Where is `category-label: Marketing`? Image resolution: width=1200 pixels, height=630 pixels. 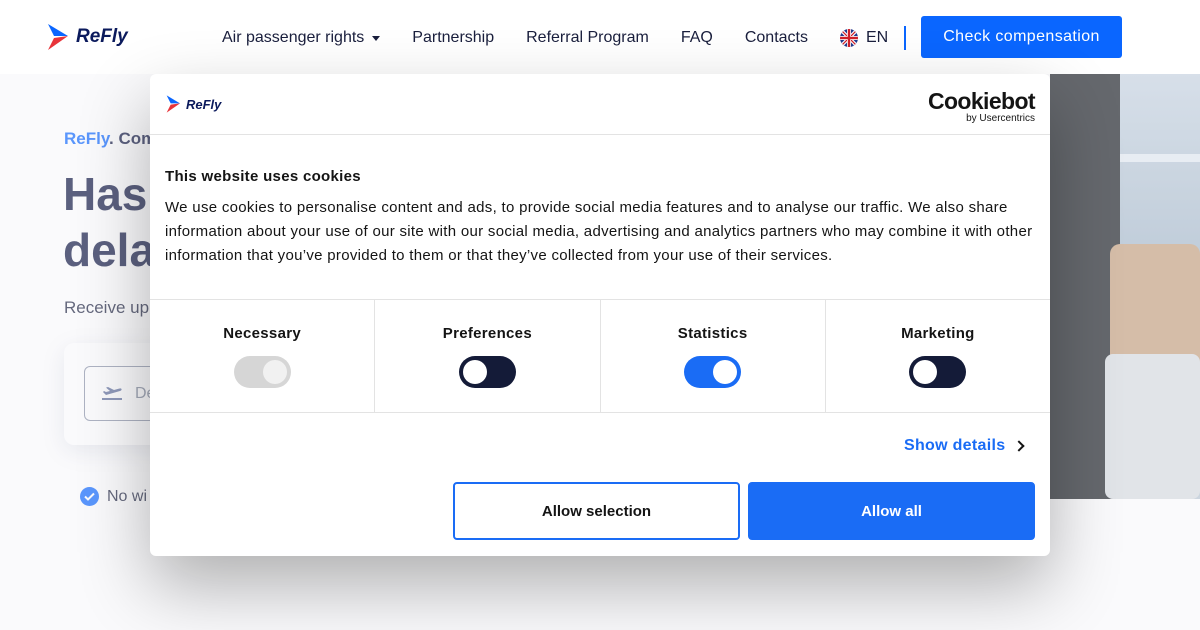
category-label: Marketing is located at coordinates (938, 333).